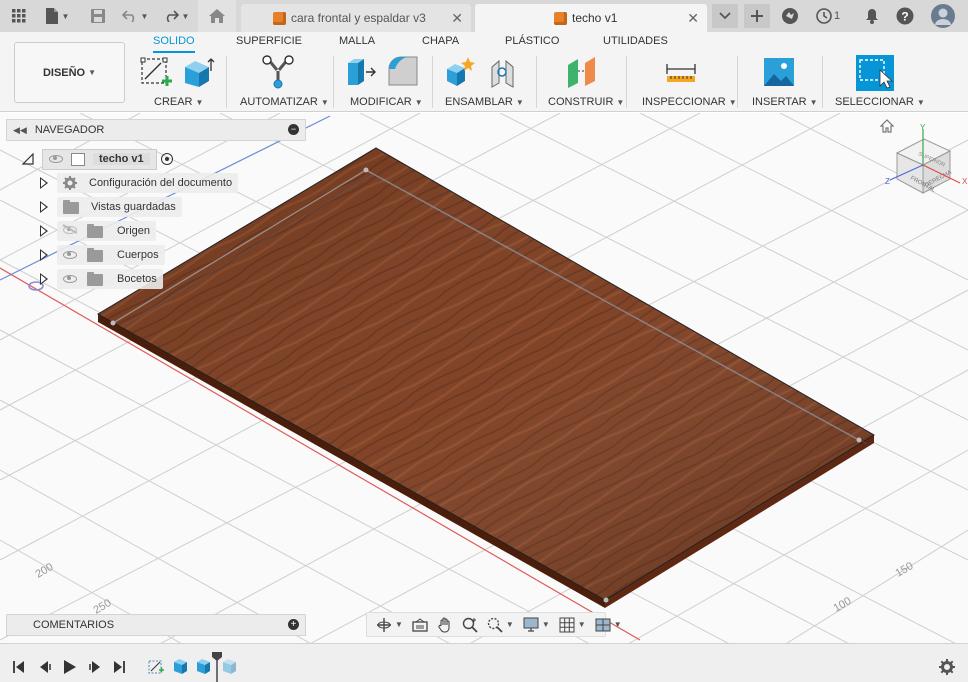  Describe the element at coordinates (70, 183) in the screenshot. I see `gear-icon` at that location.